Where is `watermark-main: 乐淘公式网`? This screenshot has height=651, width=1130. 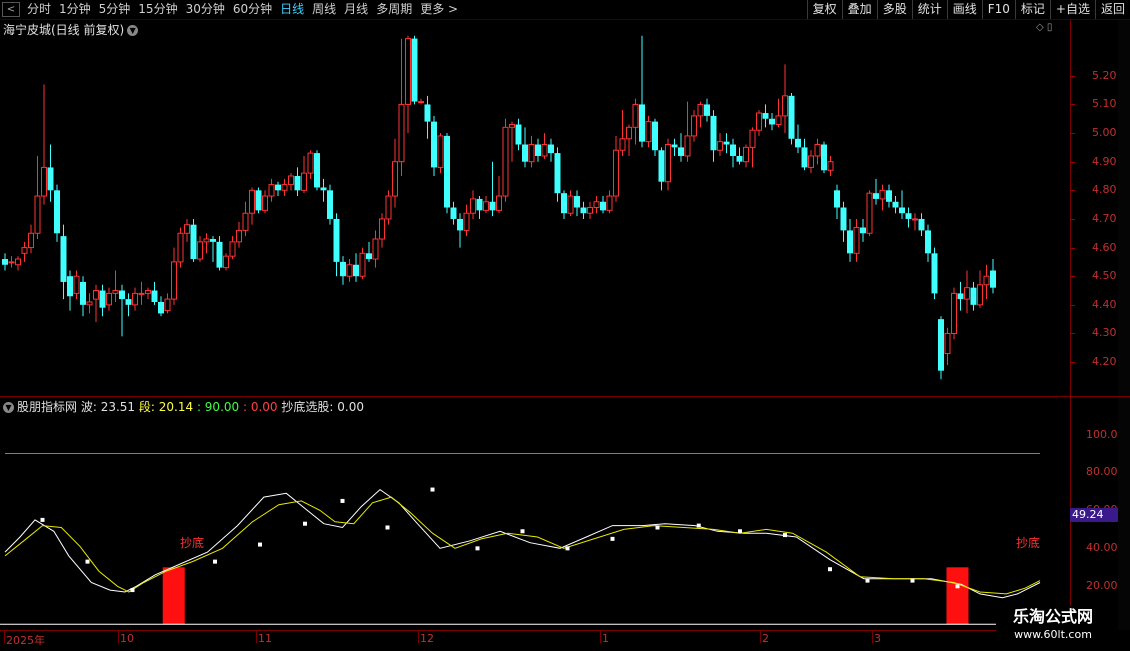 watermark-main: 乐淘公式网 is located at coordinates (1052, 616).